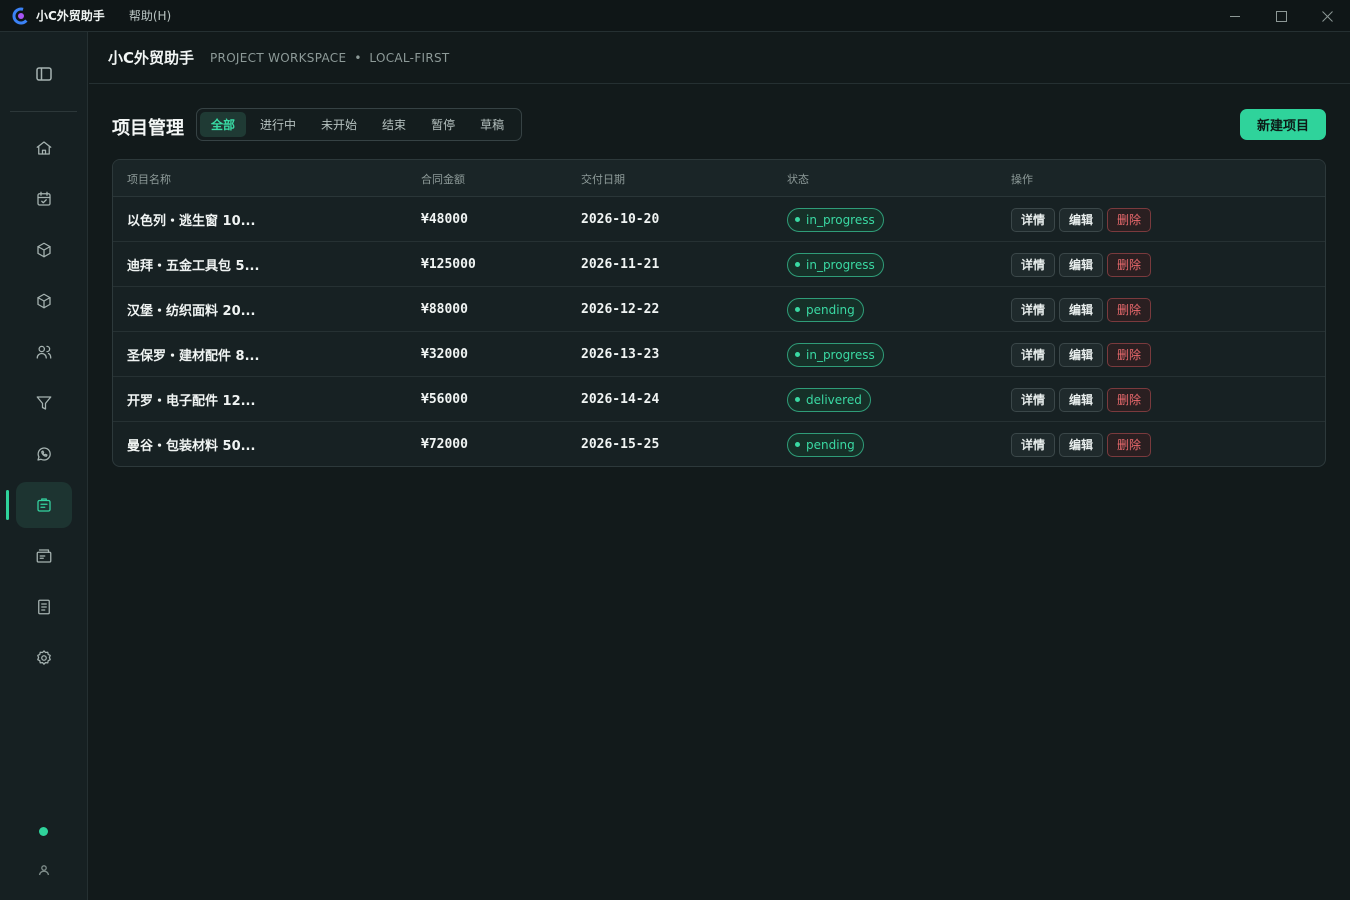 This screenshot has height=900, width=1350. I want to click on active-indicator, so click(7, 505).